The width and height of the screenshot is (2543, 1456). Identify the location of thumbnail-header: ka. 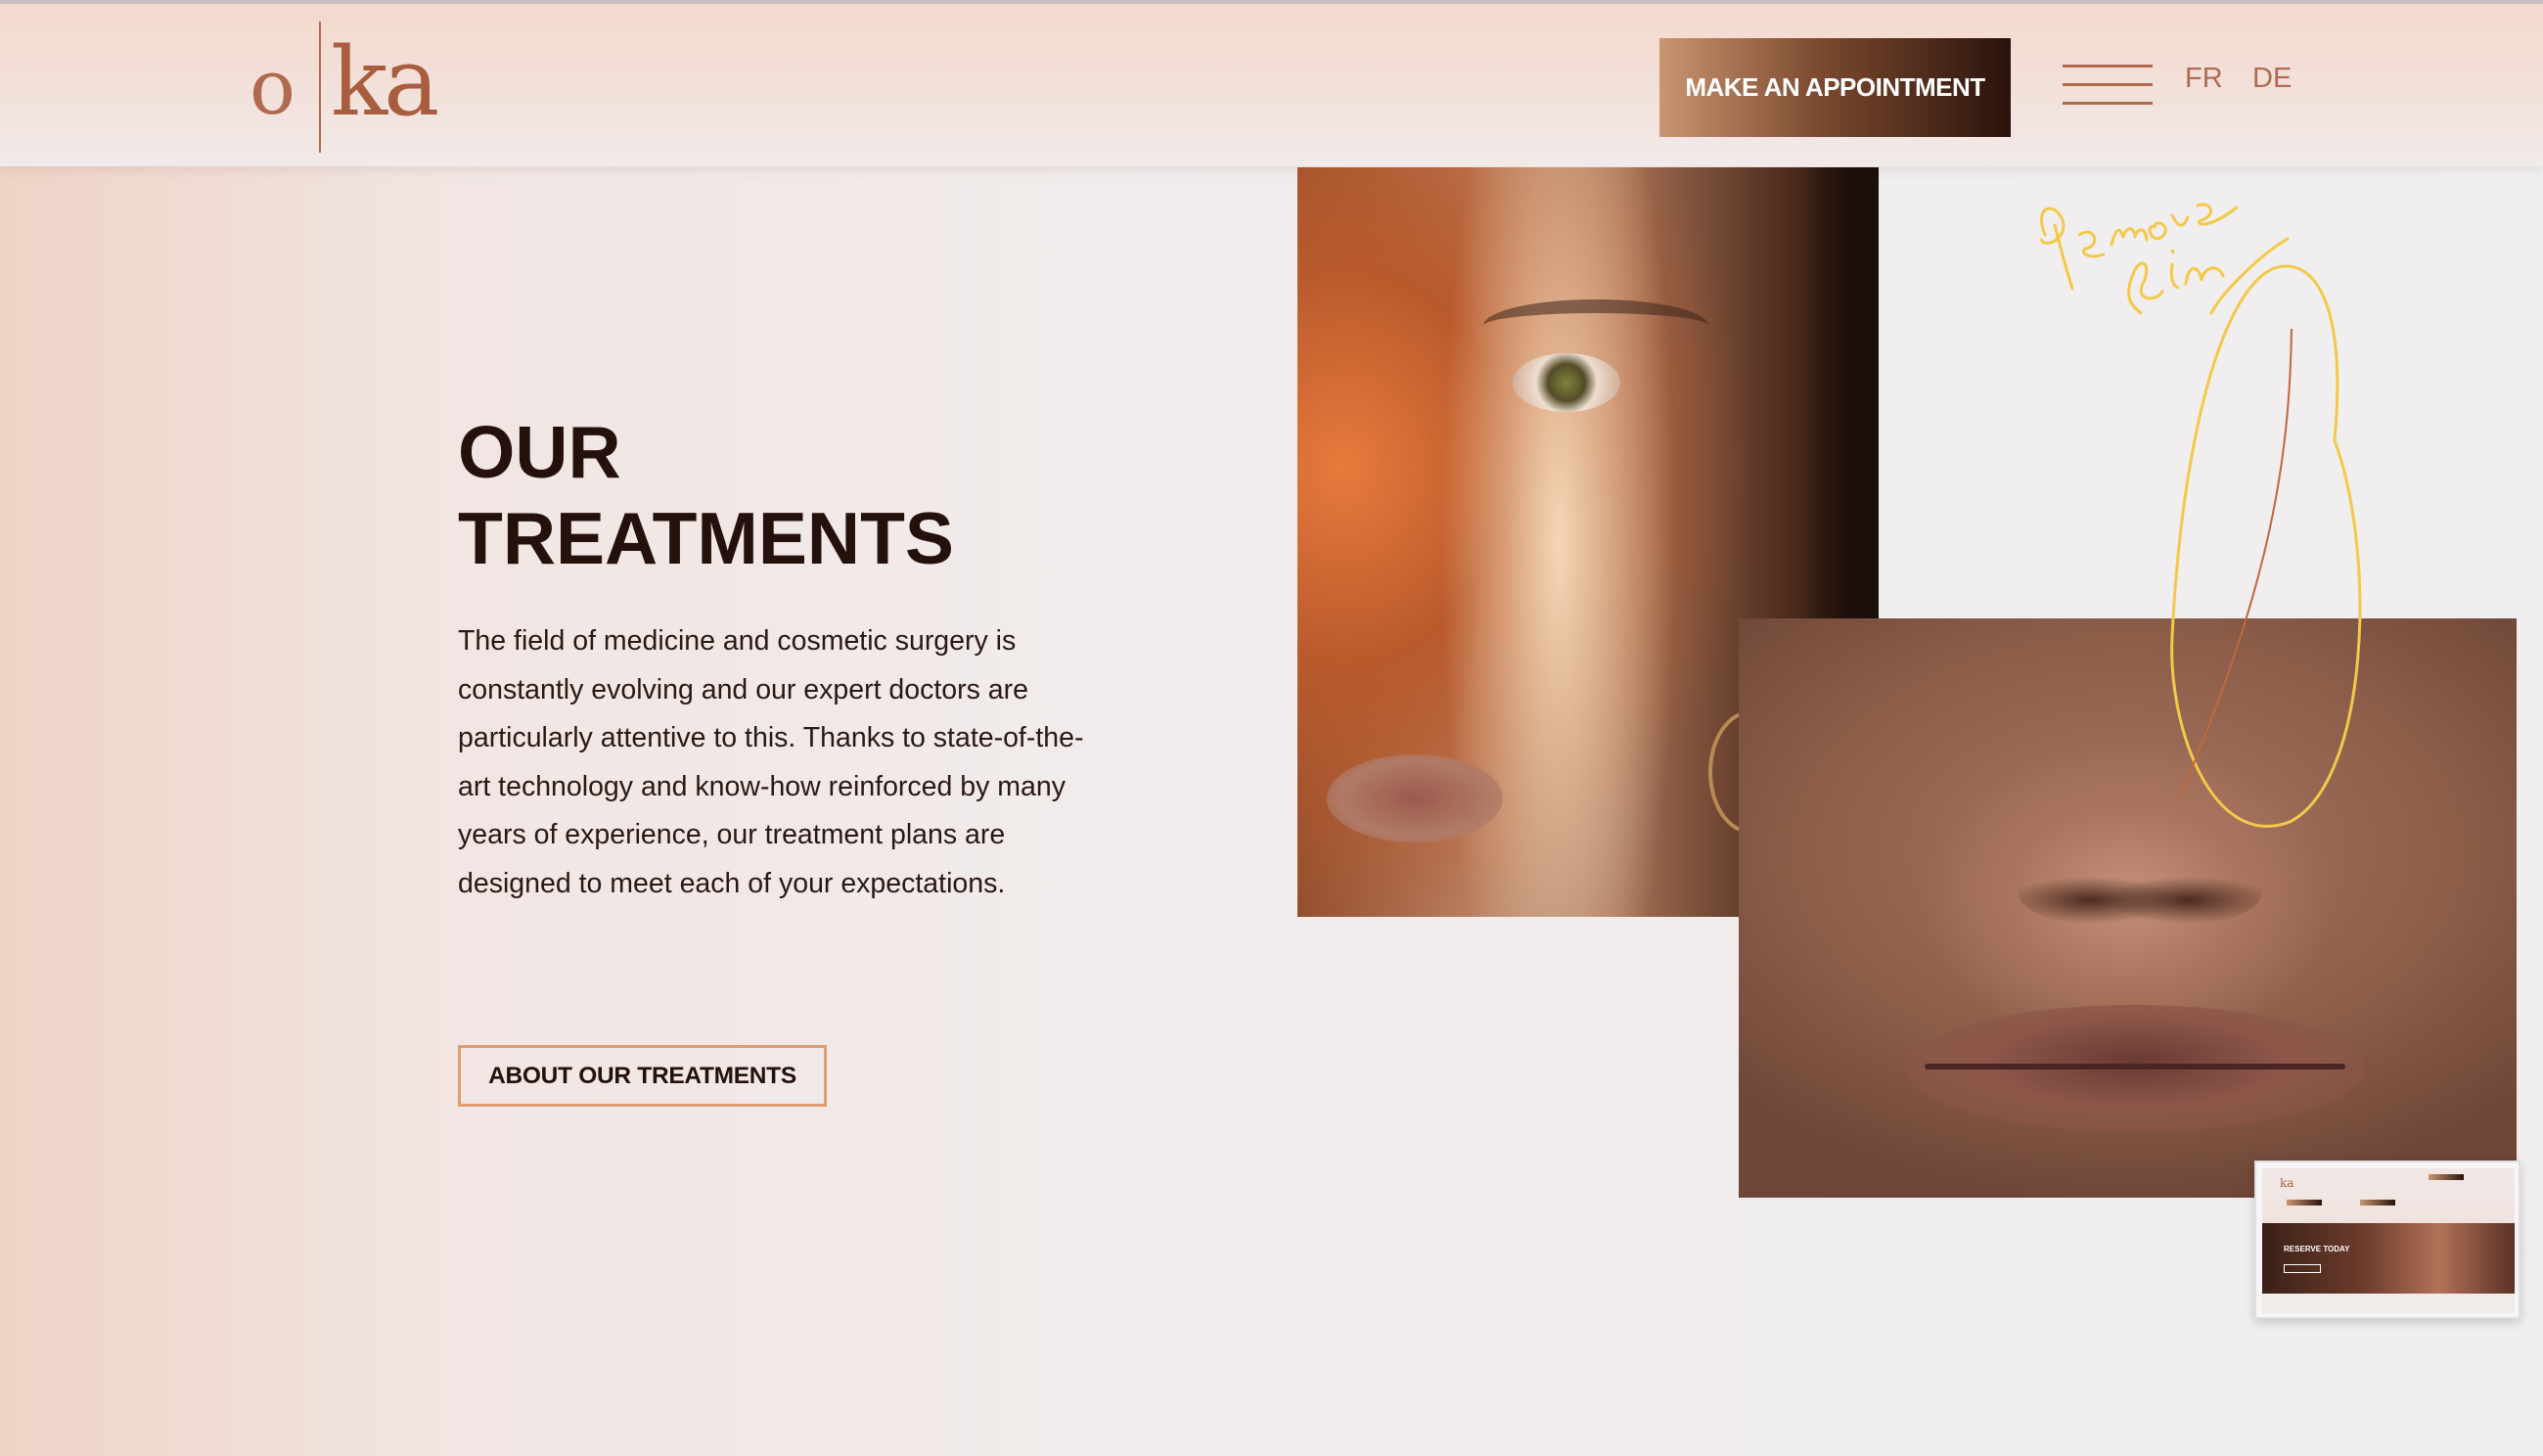
(2388, 1195).